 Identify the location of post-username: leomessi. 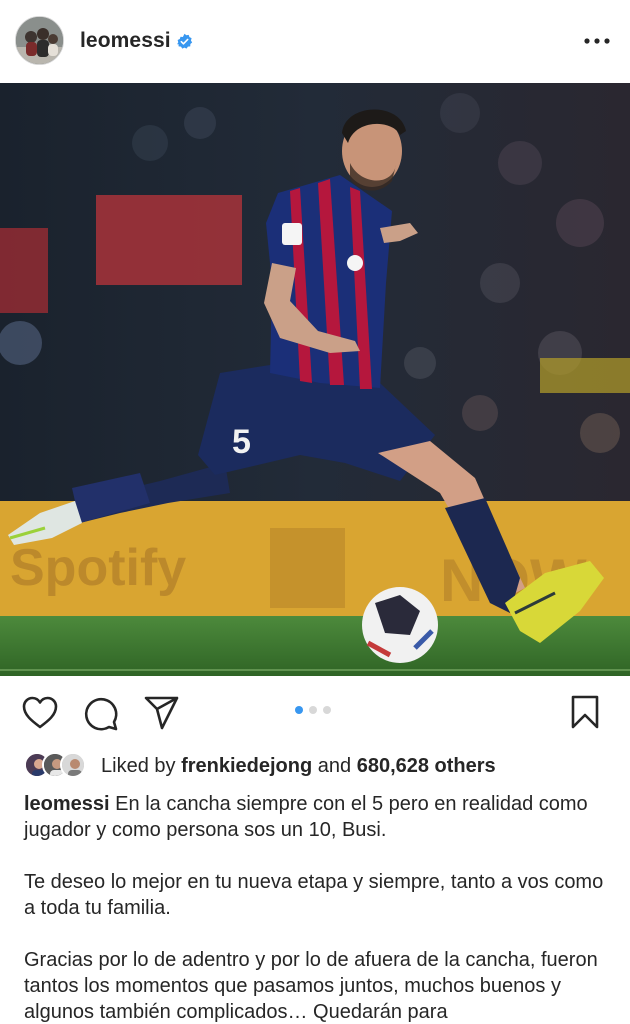
(125, 41).